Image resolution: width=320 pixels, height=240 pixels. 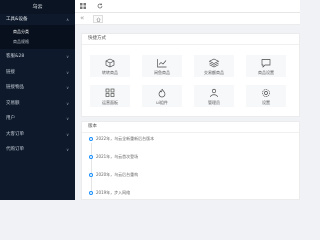 I want to click on sidebar-item-label: 大客订单, so click(x=15, y=134).